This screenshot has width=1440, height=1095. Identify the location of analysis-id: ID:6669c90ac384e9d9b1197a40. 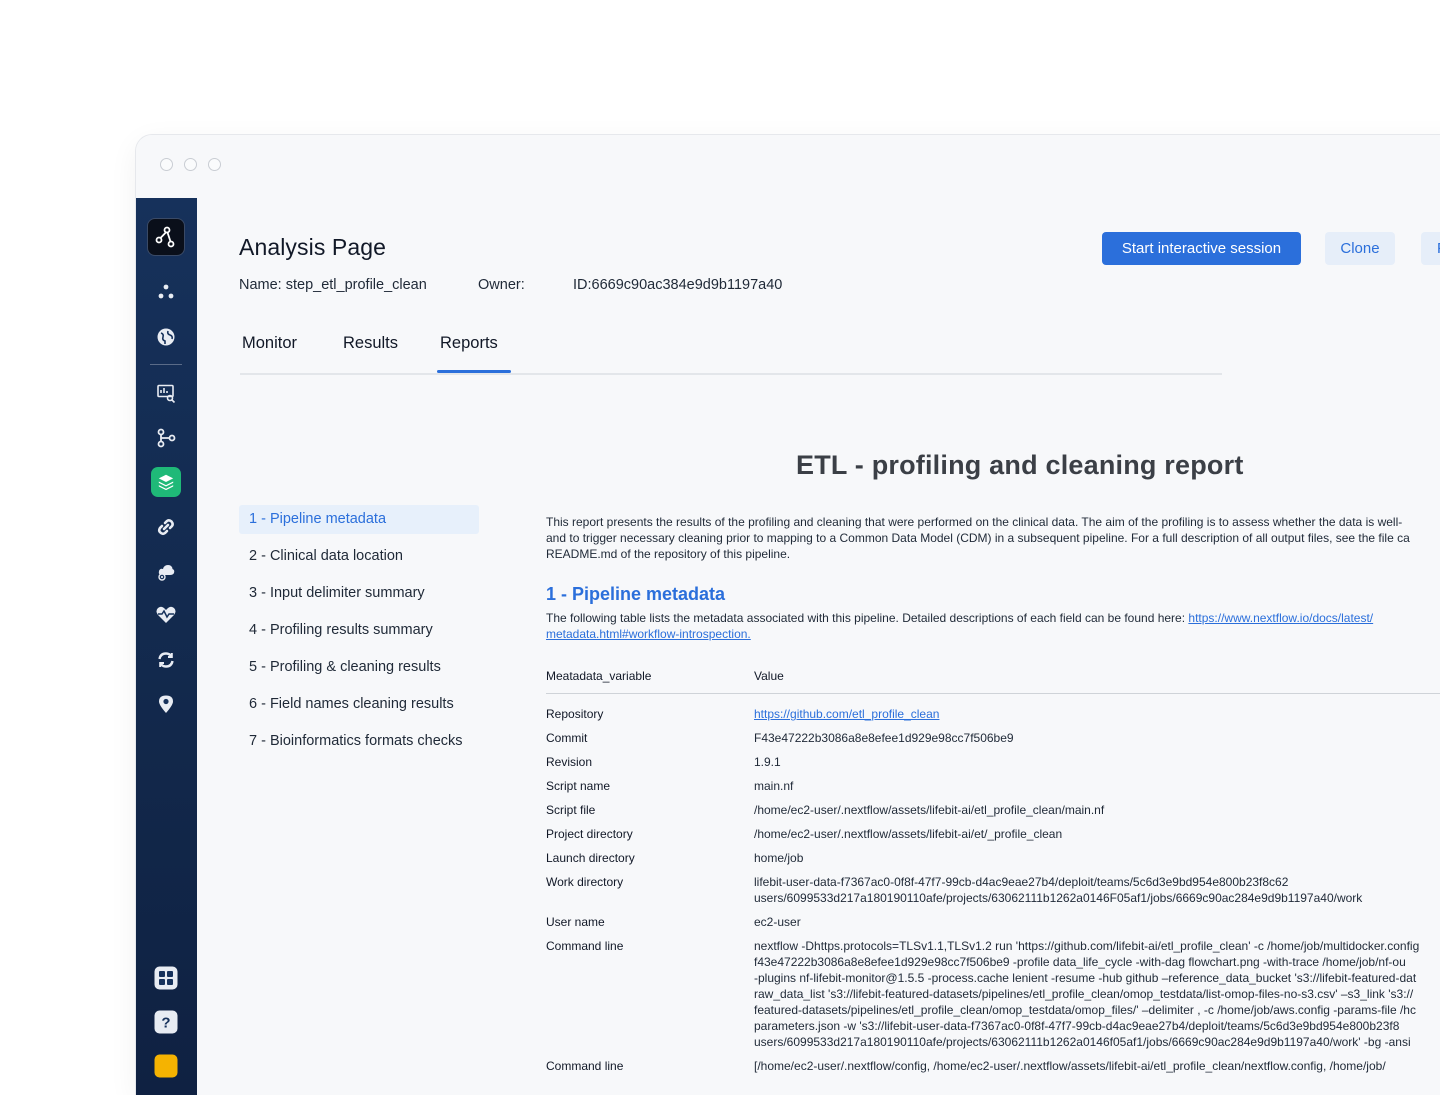
(678, 285).